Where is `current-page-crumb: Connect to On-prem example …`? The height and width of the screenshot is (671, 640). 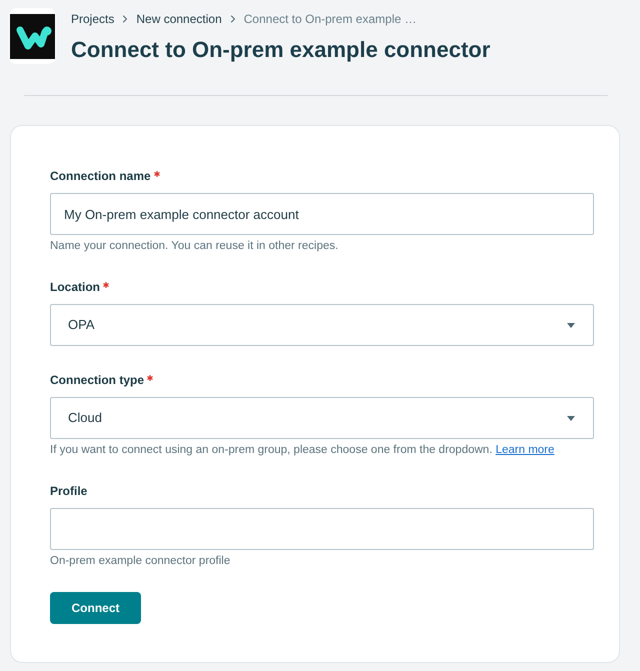 current-page-crumb: Connect to On-prem example … is located at coordinates (330, 19).